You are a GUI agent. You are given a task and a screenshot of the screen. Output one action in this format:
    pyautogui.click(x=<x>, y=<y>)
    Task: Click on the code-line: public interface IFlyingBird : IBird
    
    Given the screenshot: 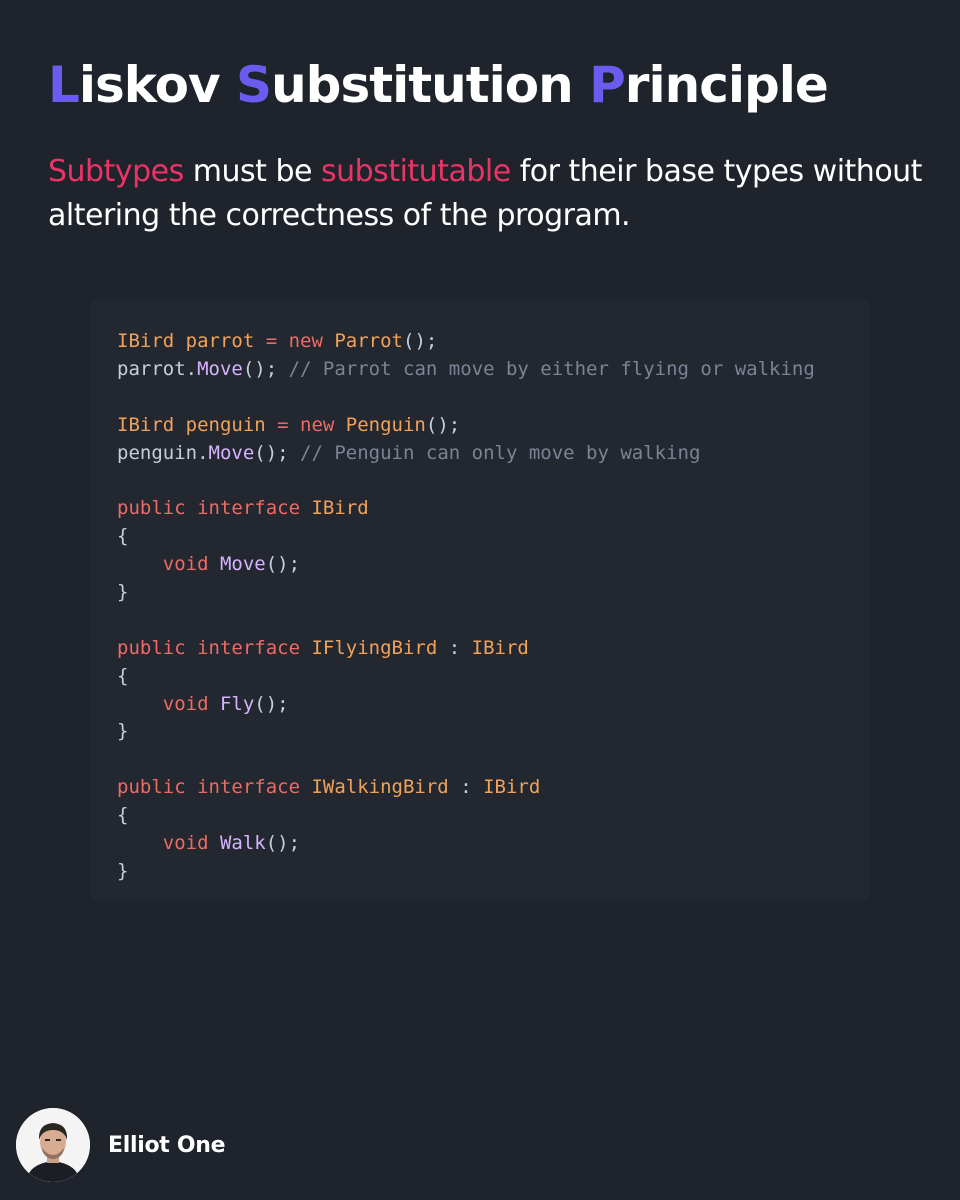 What is the action you would take?
    pyautogui.click(x=493, y=649)
    